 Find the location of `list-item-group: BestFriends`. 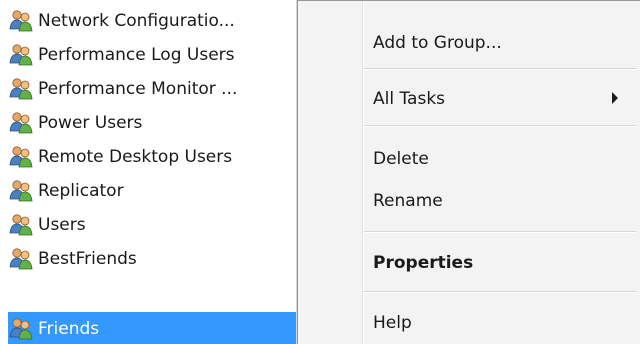

list-item-group: BestFriends is located at coordinates (72, 259).